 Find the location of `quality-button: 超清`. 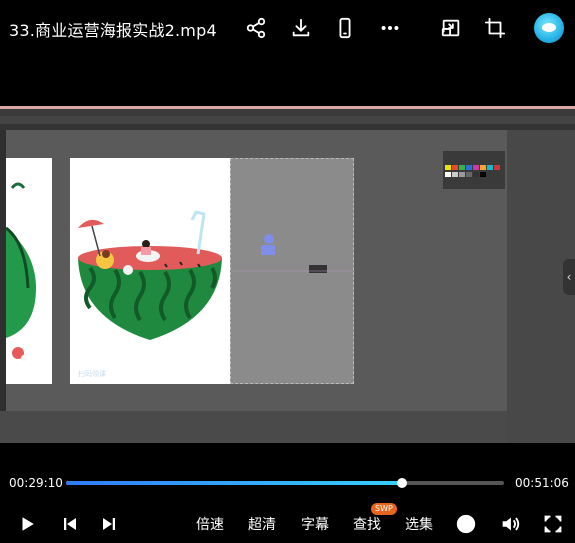

quality-button: 超清 is located at coordinates (262, 524).